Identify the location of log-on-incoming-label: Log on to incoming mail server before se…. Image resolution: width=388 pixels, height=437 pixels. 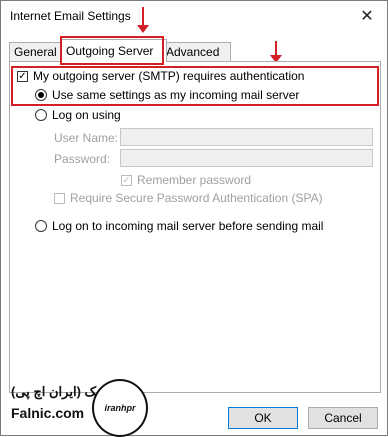
(188, 226).